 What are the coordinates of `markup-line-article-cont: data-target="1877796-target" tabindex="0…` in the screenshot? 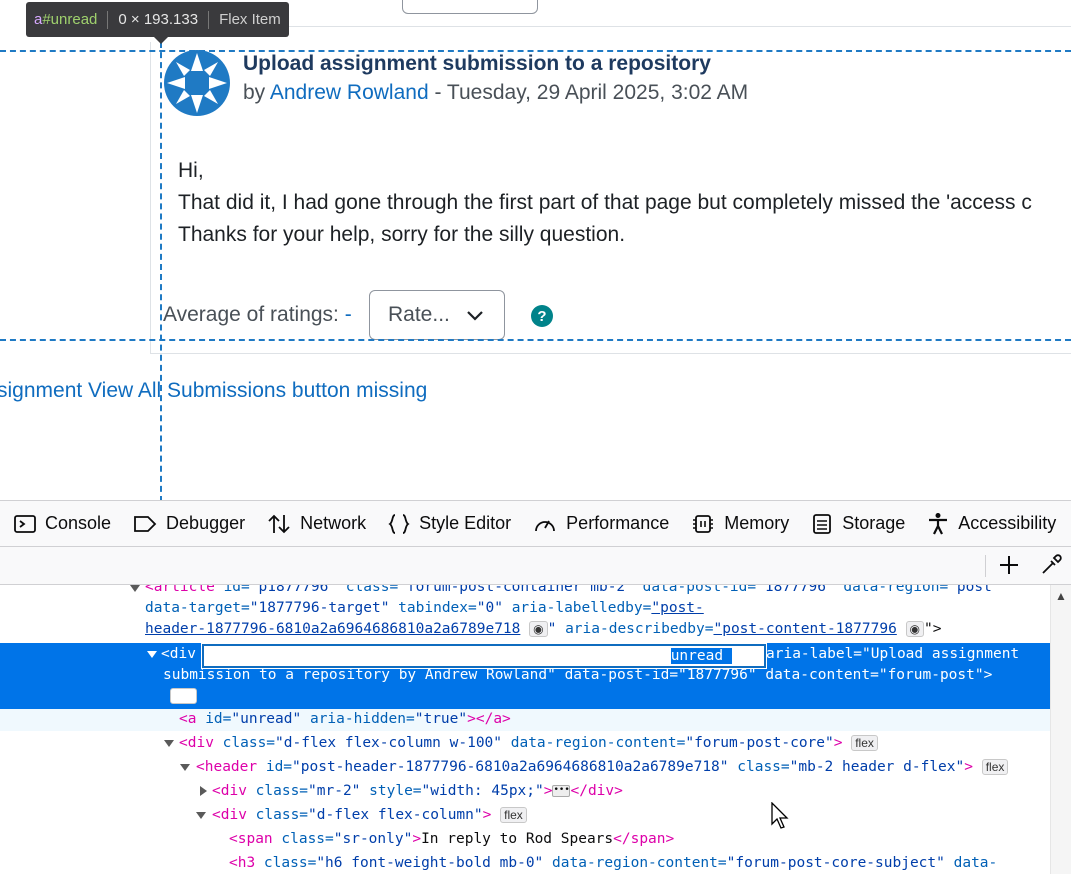 It's located at (424, 608).